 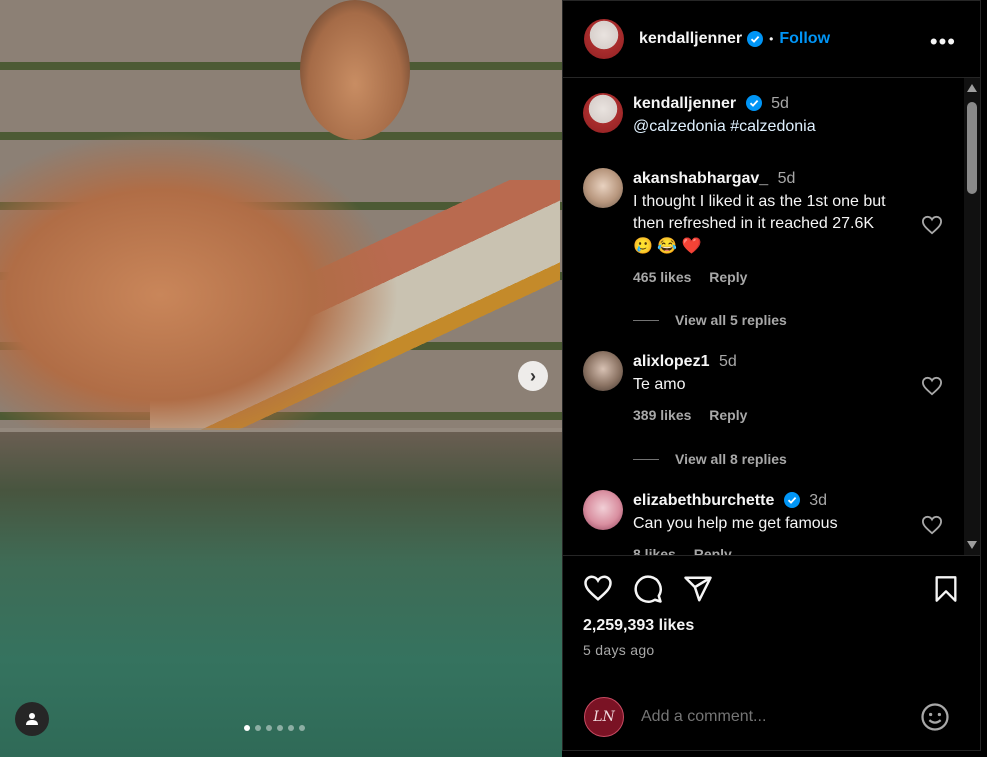 What do you see at coordinates (780, 103) in the screenshot?
I see `caption-time: 5d` at bounding box center [780, 103].